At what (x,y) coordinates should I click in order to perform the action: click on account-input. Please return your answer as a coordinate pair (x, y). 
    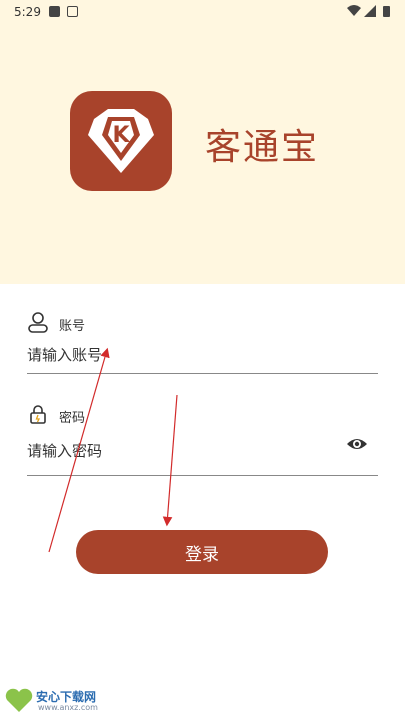
    Looking at the image, I should click on (177, 355).